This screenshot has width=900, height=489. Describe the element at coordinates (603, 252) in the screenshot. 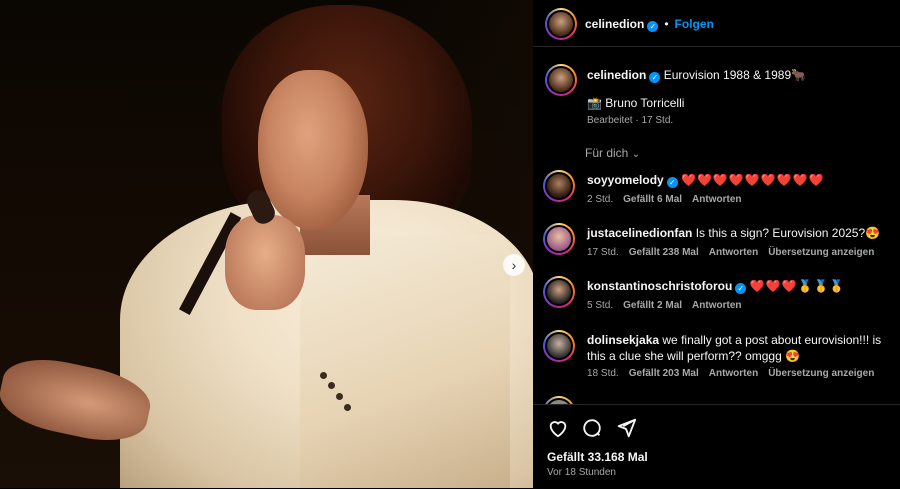

I see `comment-time: 17 Std.` at that location.